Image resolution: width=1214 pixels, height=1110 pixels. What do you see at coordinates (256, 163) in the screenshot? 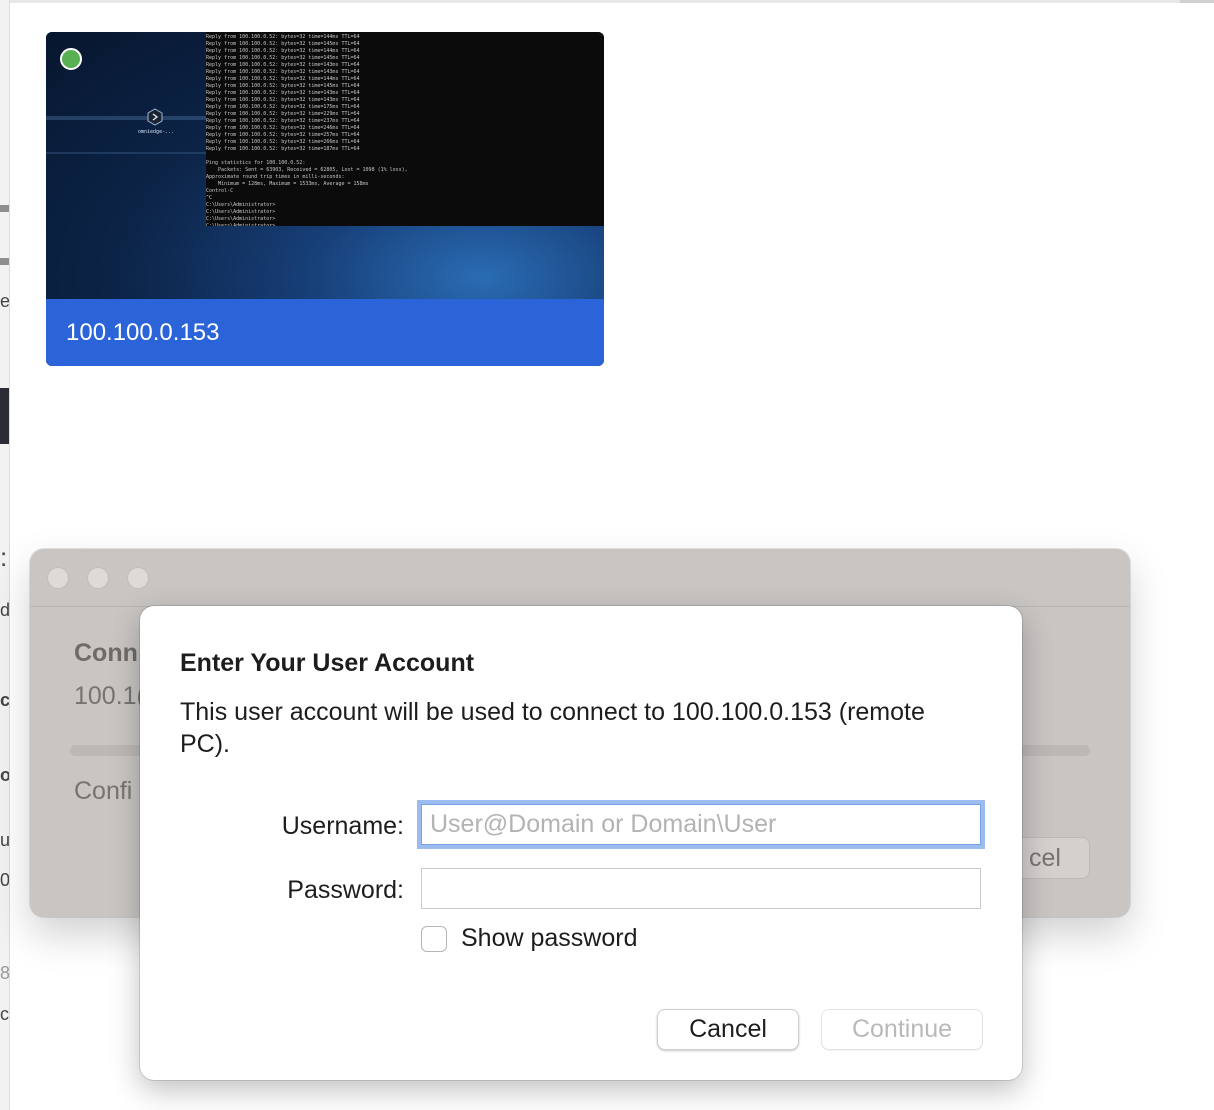
I see `terminal-line: Ping statistics for 100.100.0.52:` at bounding box center [256, 163].